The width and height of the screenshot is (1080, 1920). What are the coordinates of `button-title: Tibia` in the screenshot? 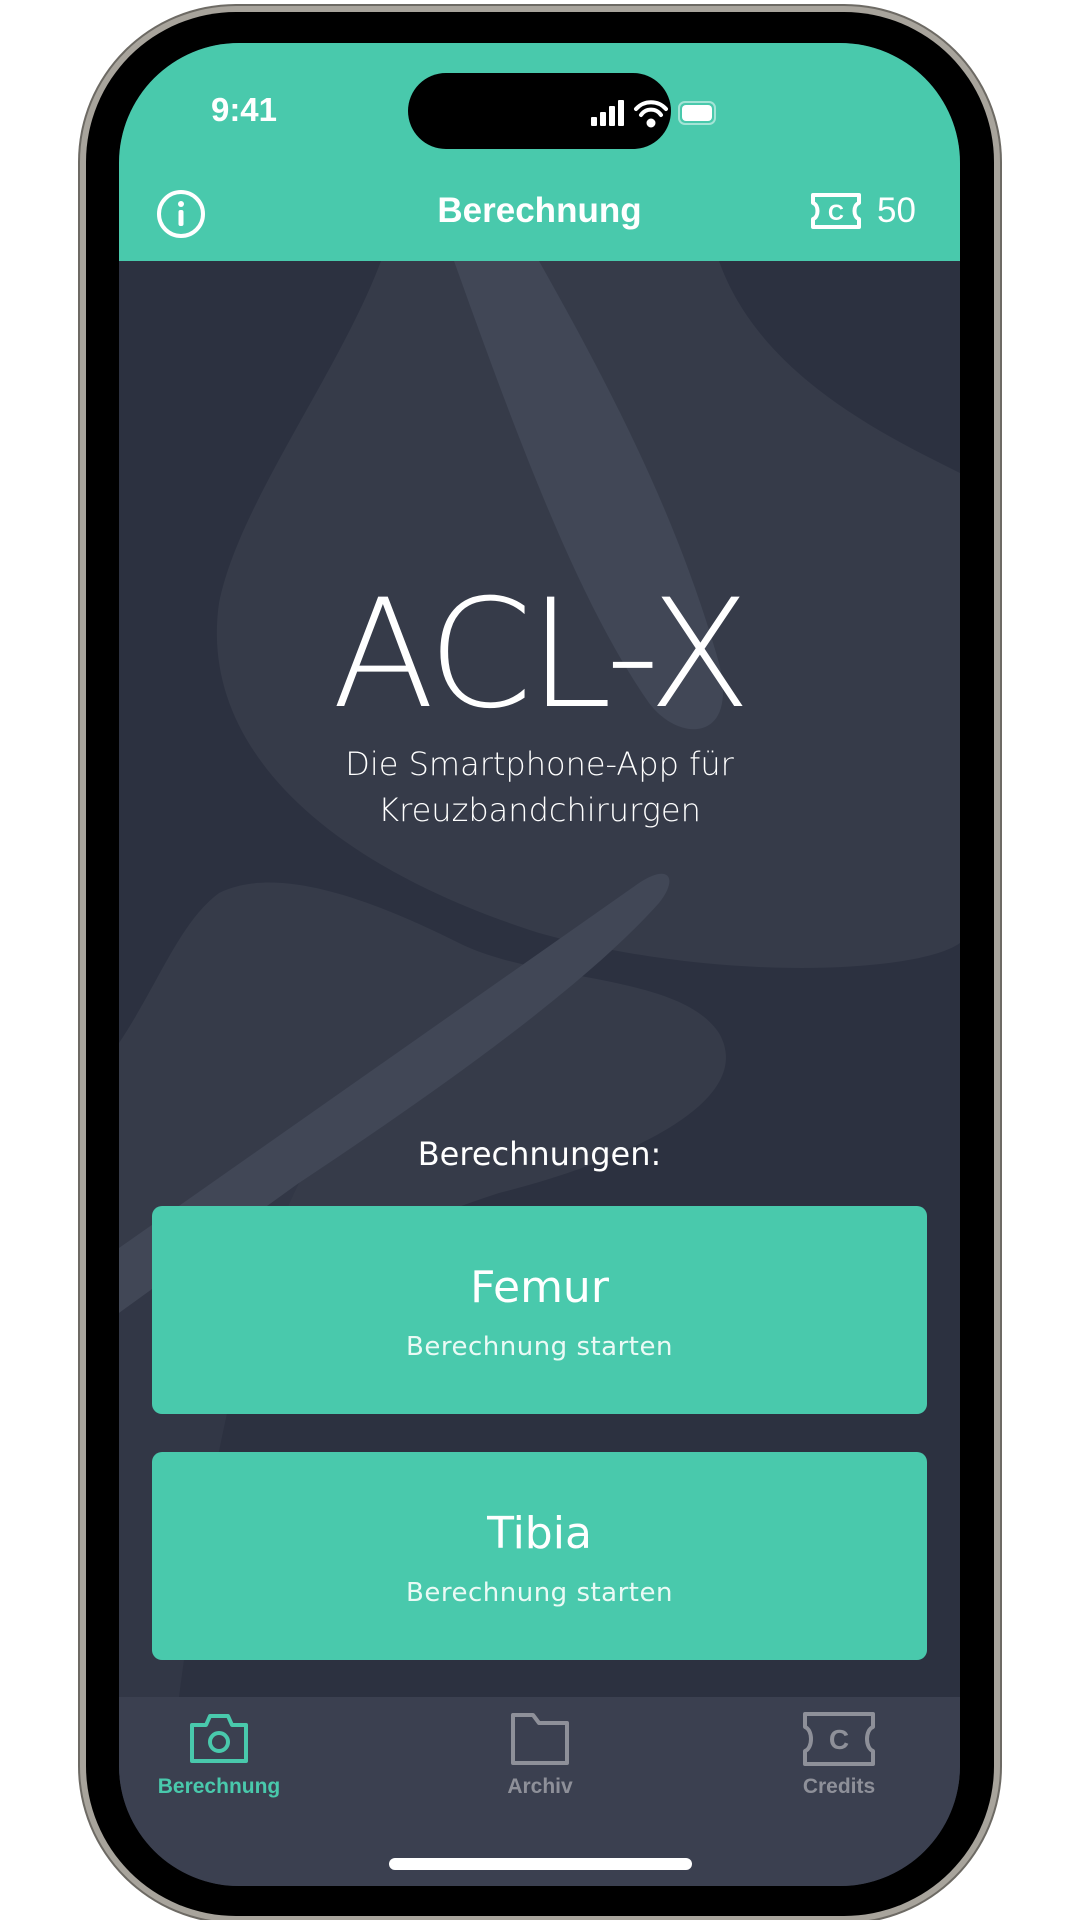 It's located at (539, 1533).